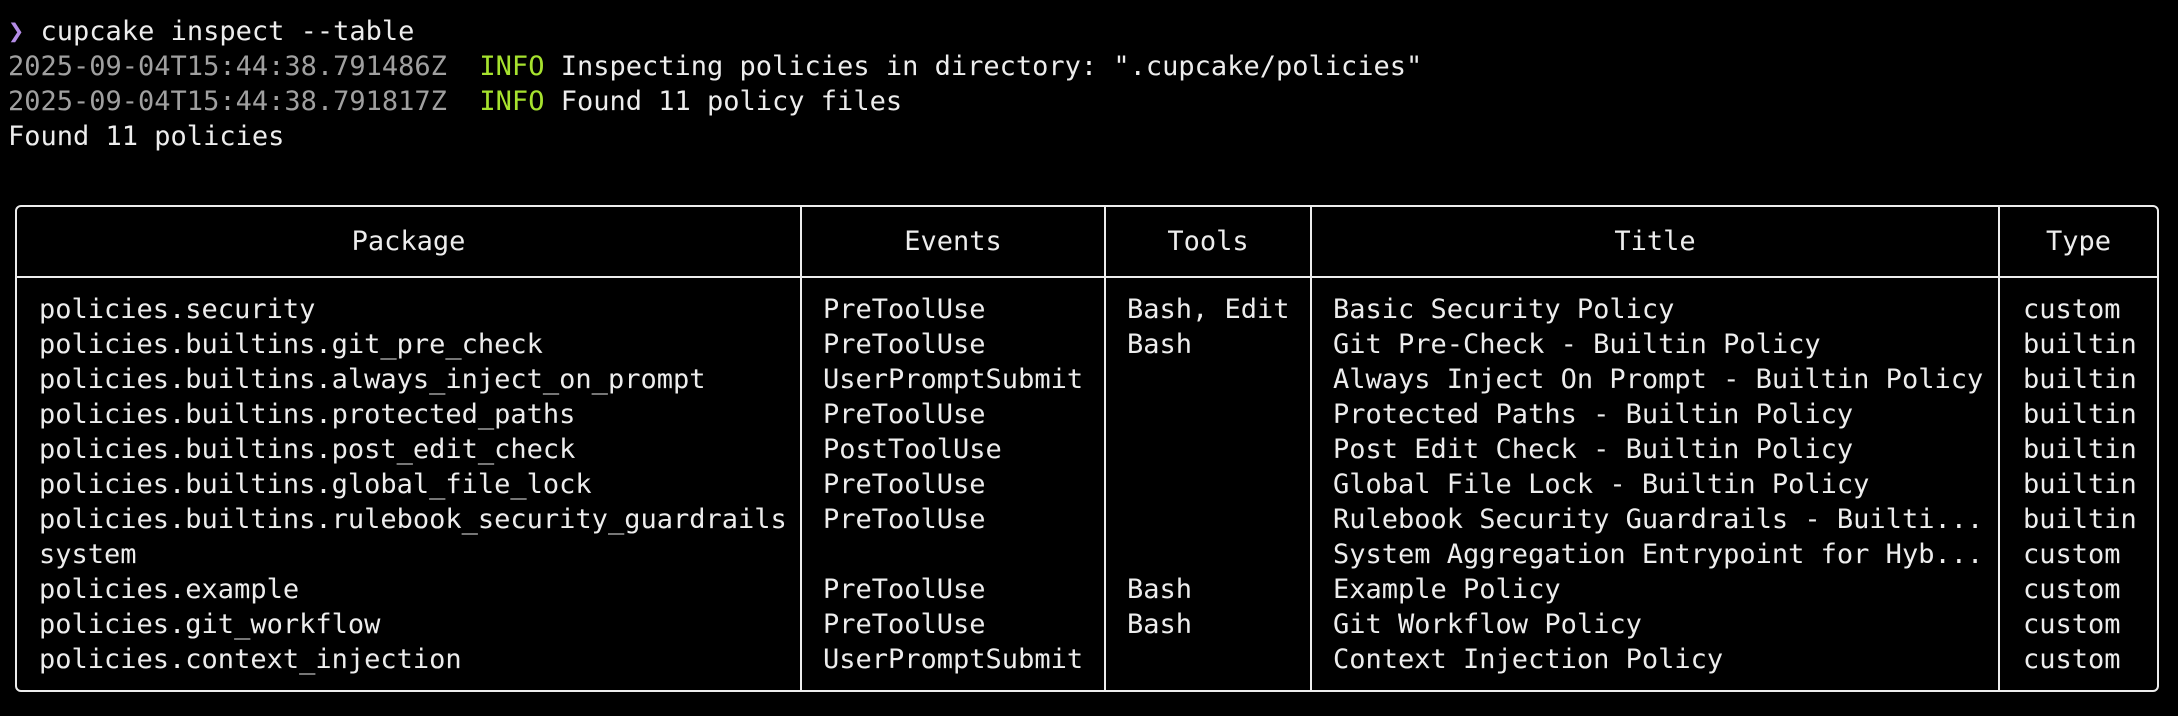  Describe the element at coordinates (912, 449) in the screenshot. I see `cell-events: PostToolUse` at that location.